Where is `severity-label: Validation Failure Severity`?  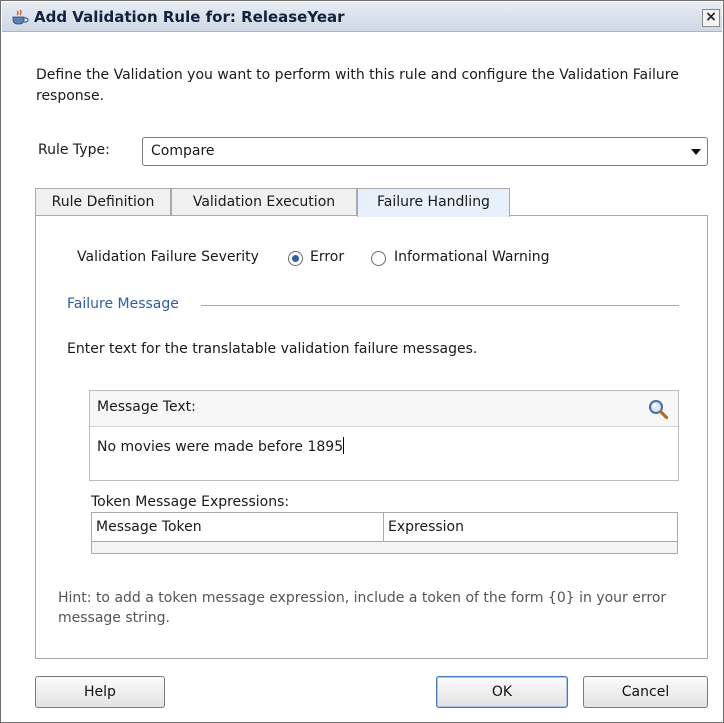
severity-label: Validation Failure Severity is located at coordinates (168, 257).